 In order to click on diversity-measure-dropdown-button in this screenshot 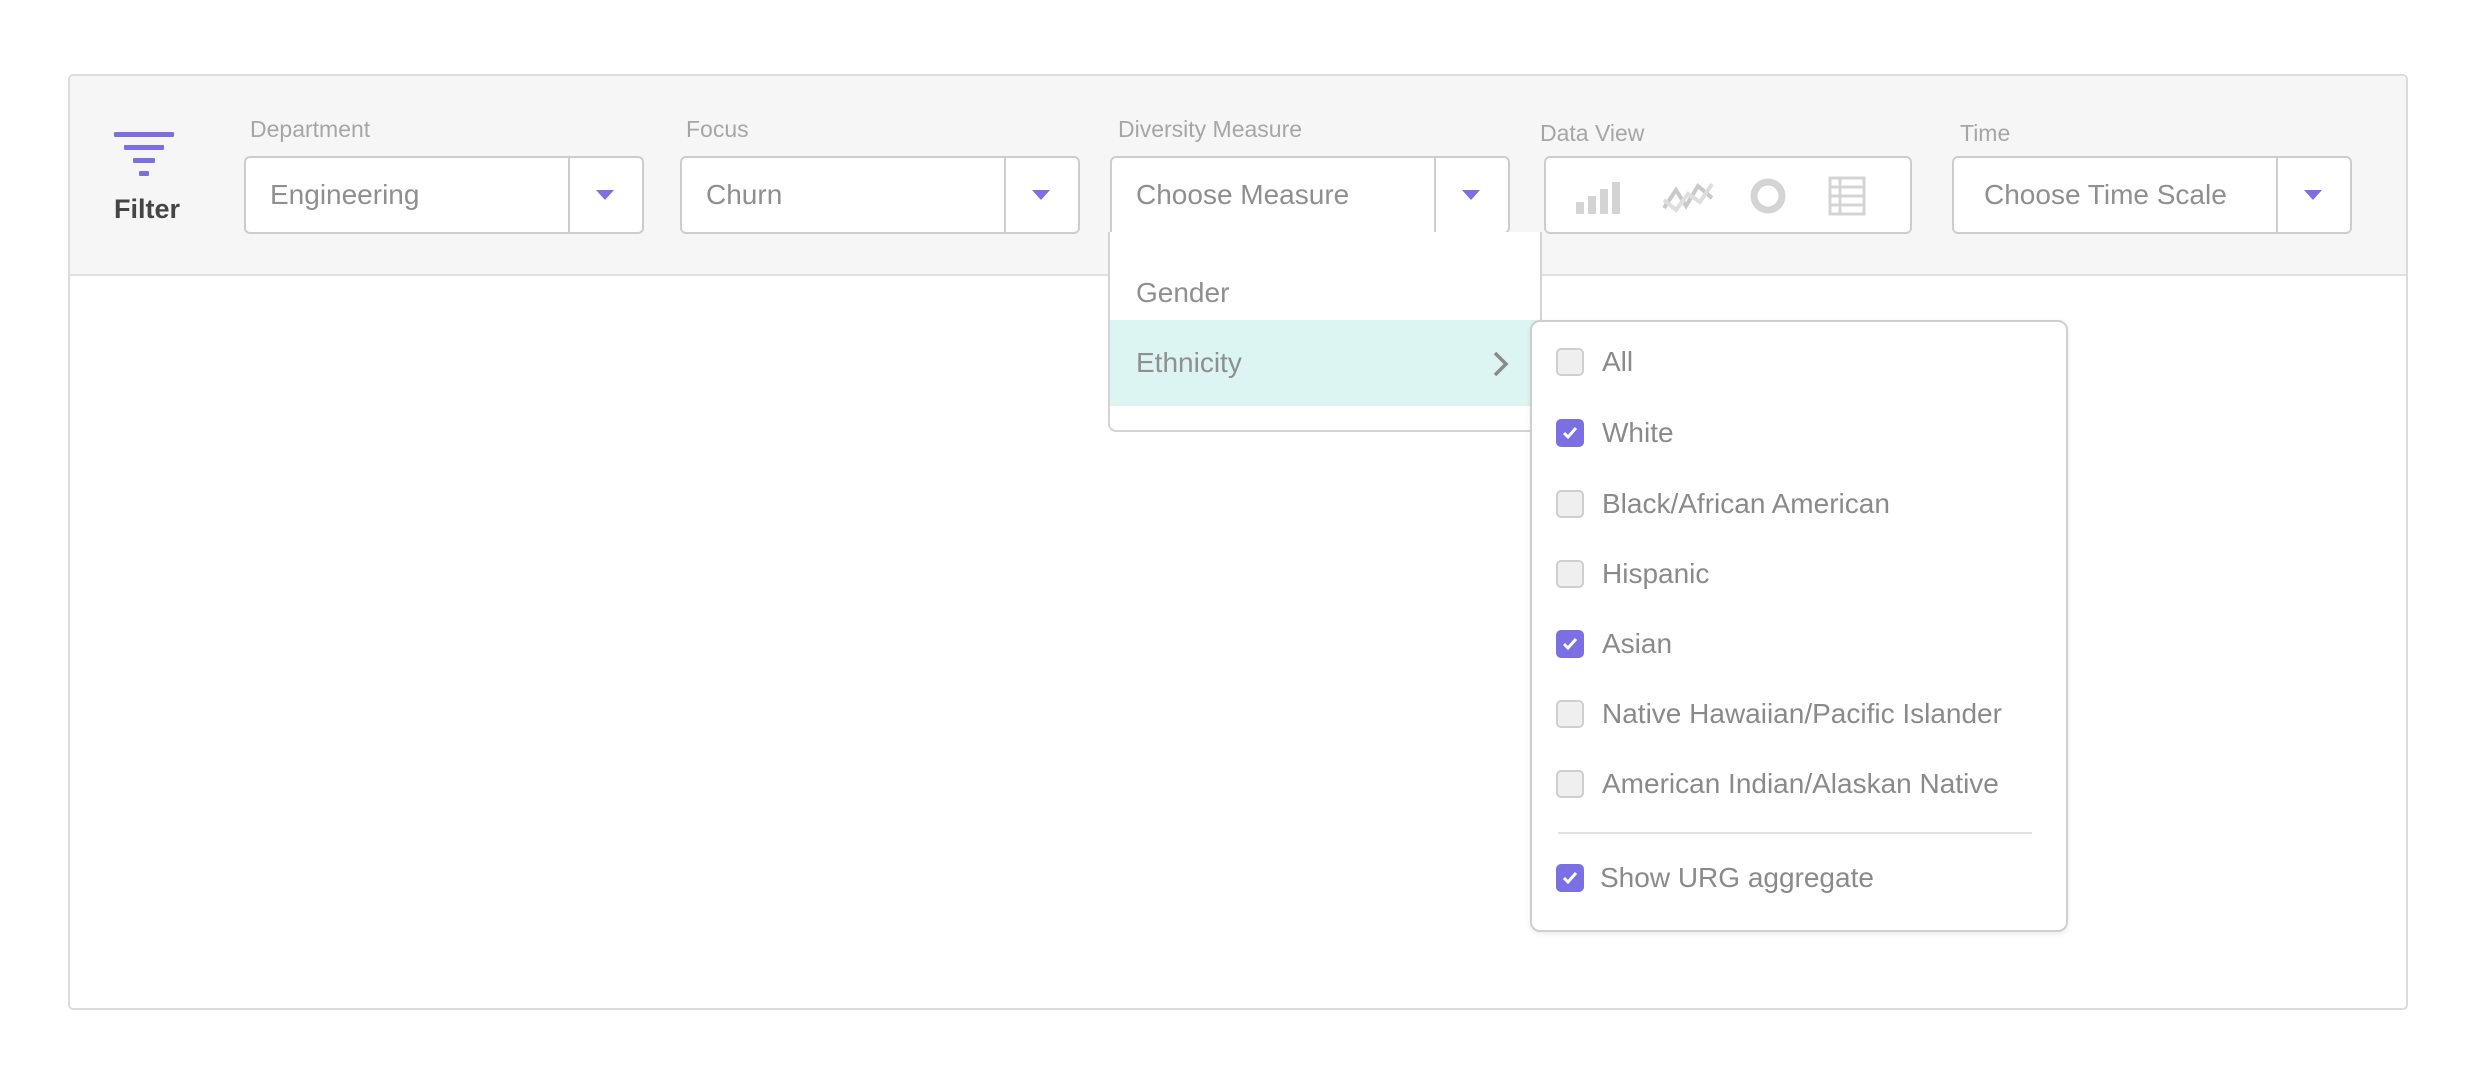, I will do `click(1471, 195)`.